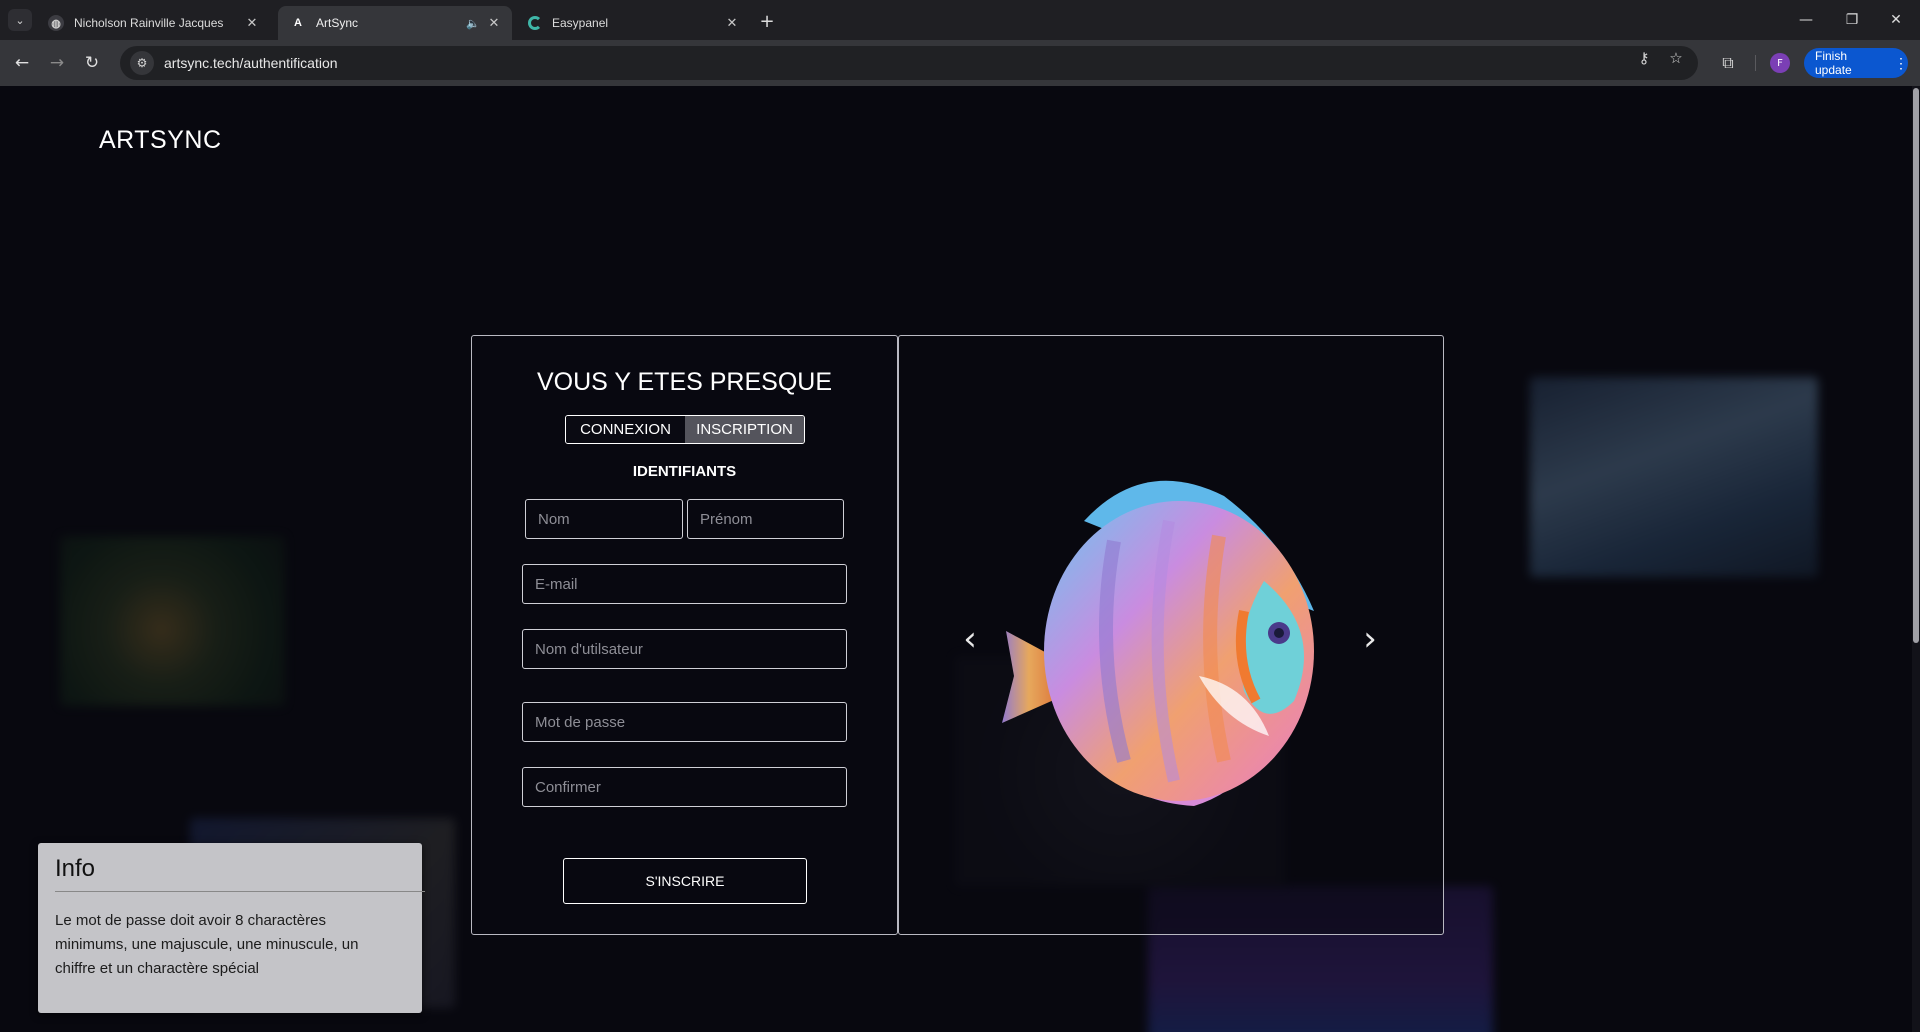 The image size is (1920, 1032). Describe the element at coordinates (1916, 365) in the screenshot. I see `scrollbar-thumb` at that location.